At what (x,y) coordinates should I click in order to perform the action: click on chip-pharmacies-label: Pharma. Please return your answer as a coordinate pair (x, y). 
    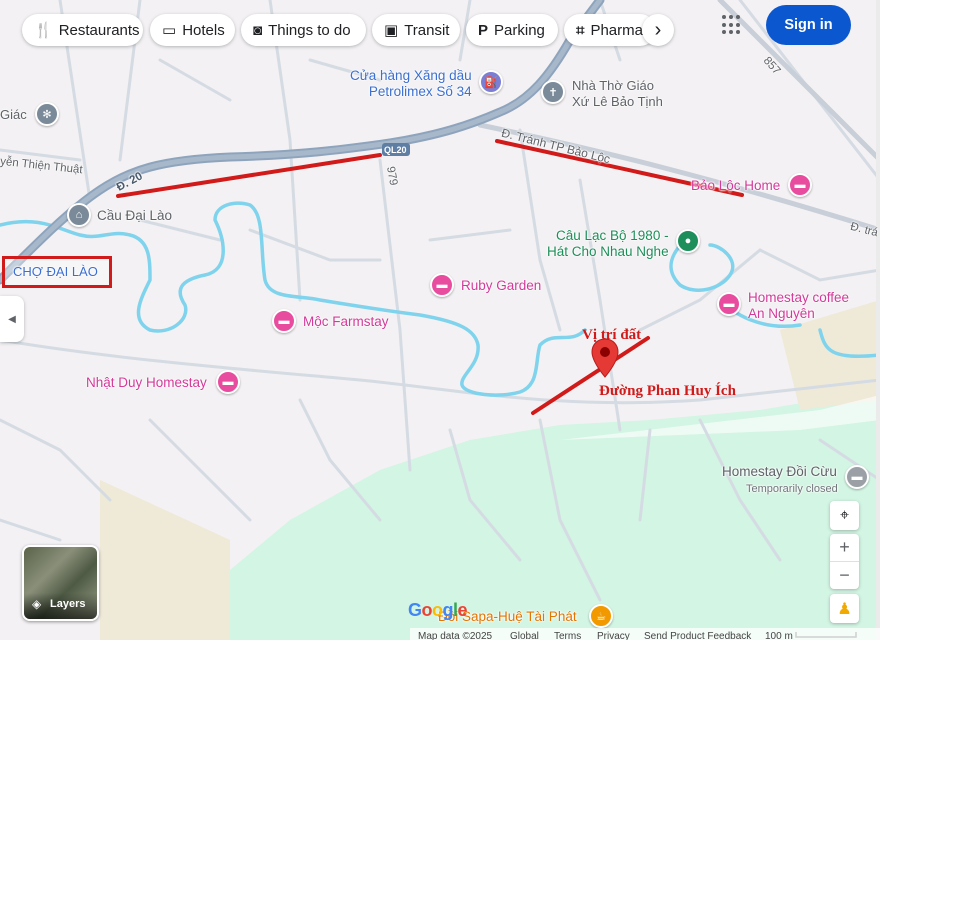
    Looking at the image, I should click on (616, 30).